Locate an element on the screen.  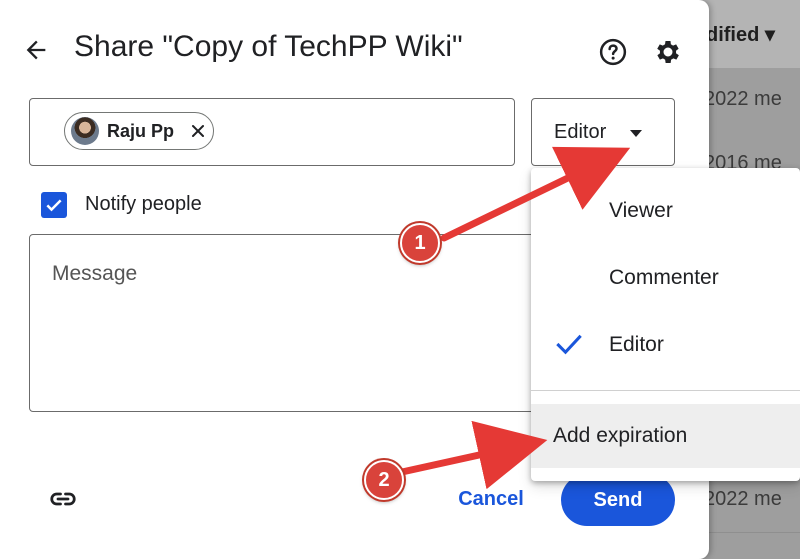
help-button is located at coordinates (613, 52).